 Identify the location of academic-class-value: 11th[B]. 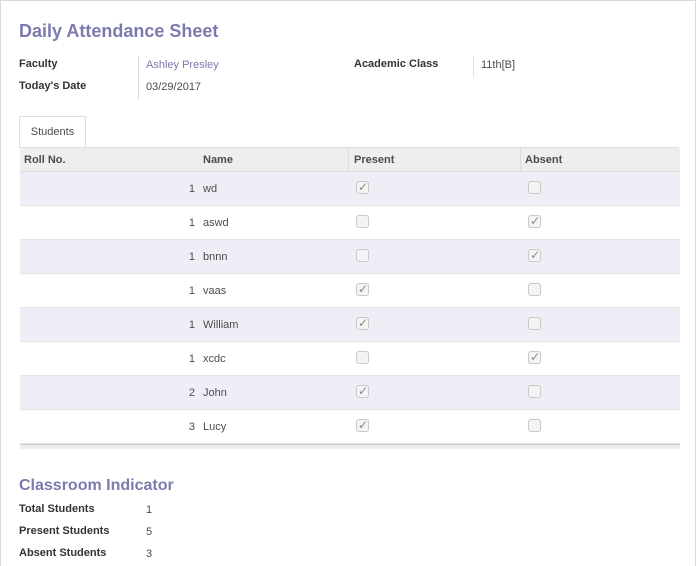
(498, 65).